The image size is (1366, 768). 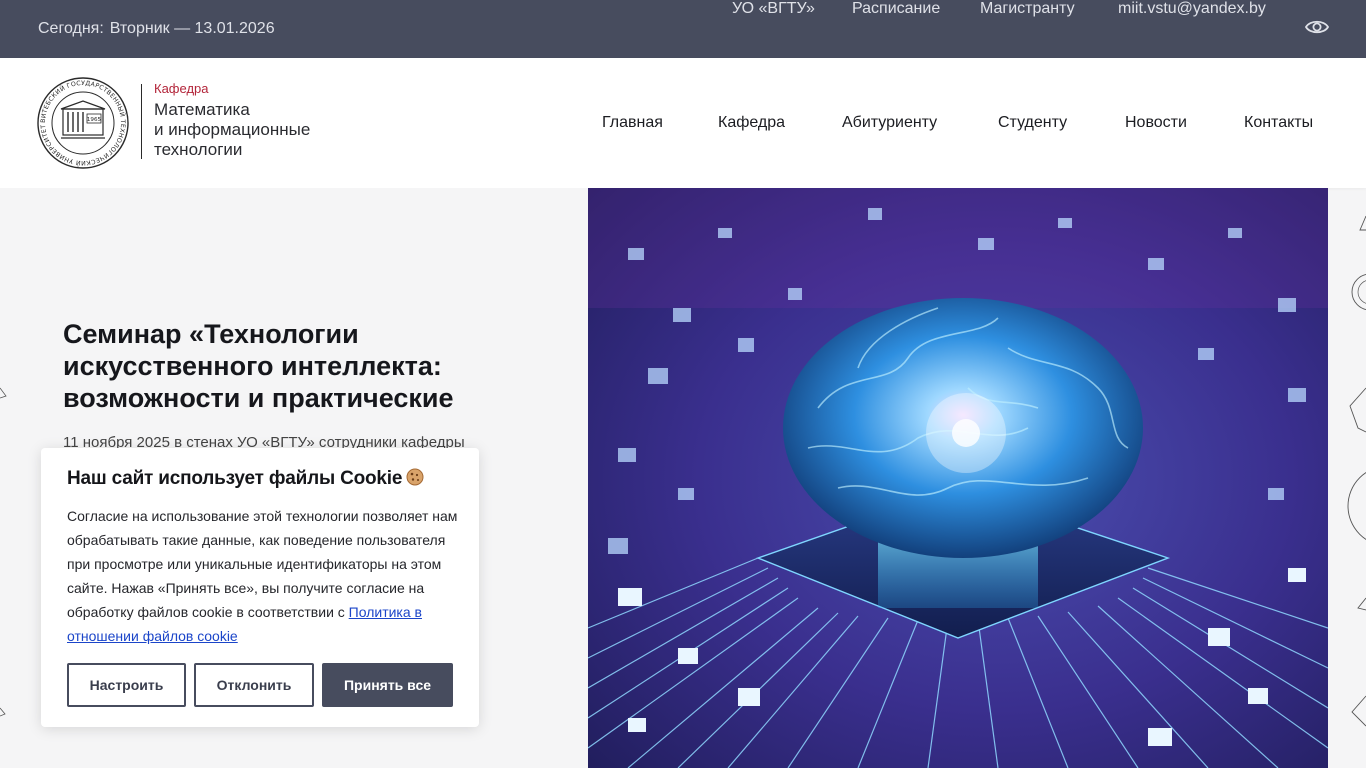 What do you see at coordinates (192, 28) in the screenshot?
I see `date-value: Вторник — 13.01.2026` at bounding box center [192, 28].